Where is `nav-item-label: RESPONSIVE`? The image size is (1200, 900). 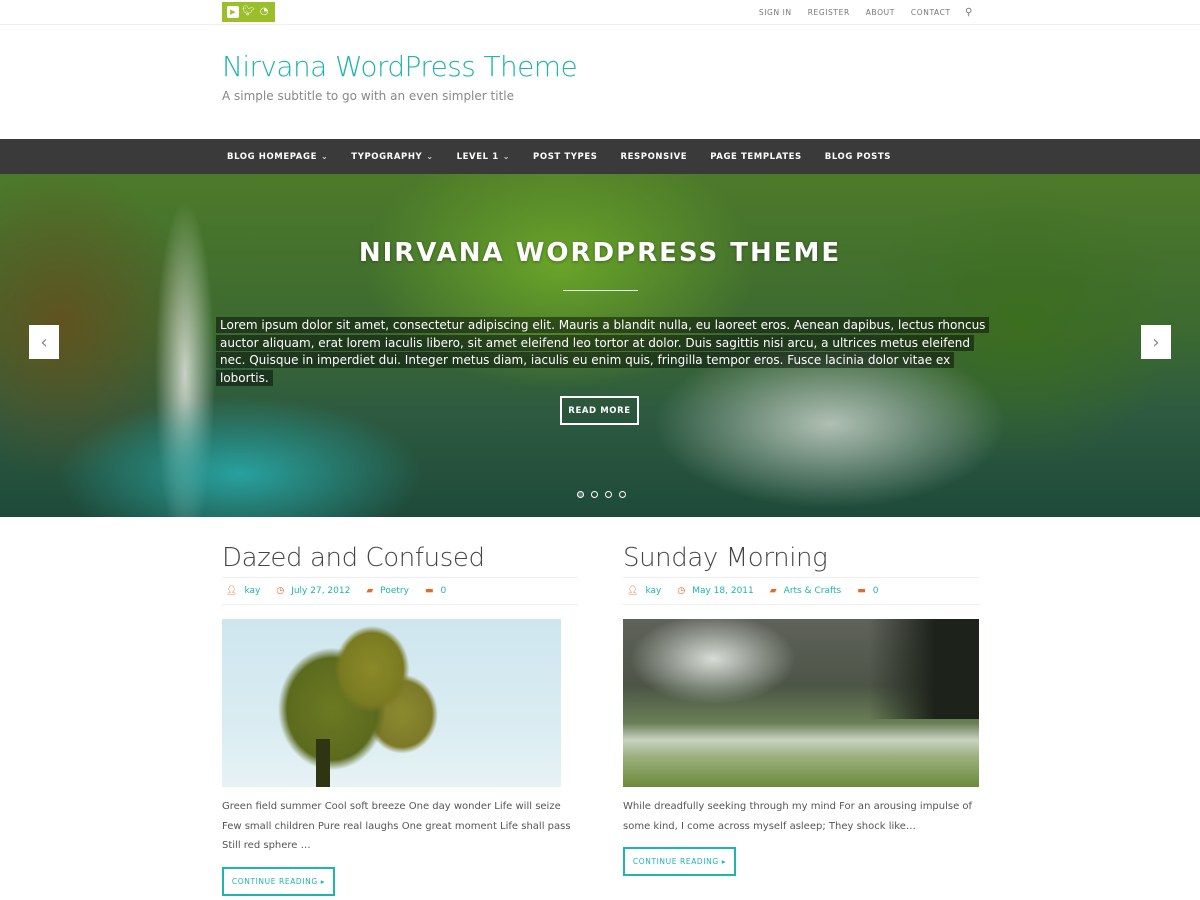
nav-item-label: RESPONSIVE is located at coordinates (654, 156).